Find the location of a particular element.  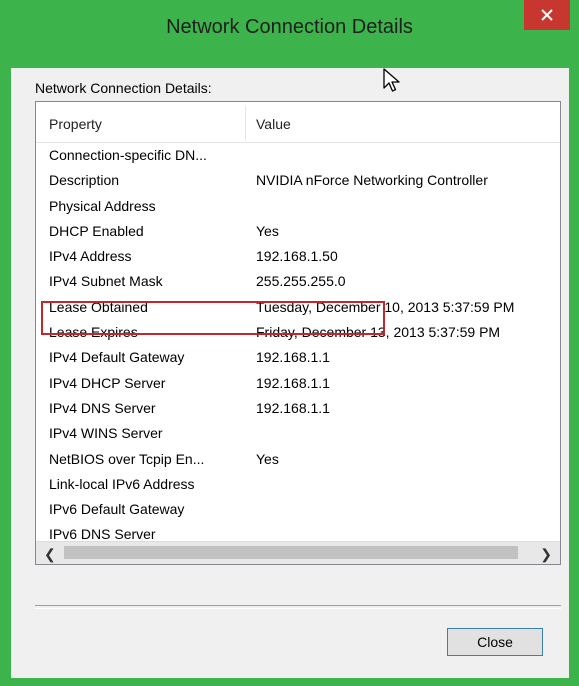

divider is located at coordinates (298, 607).